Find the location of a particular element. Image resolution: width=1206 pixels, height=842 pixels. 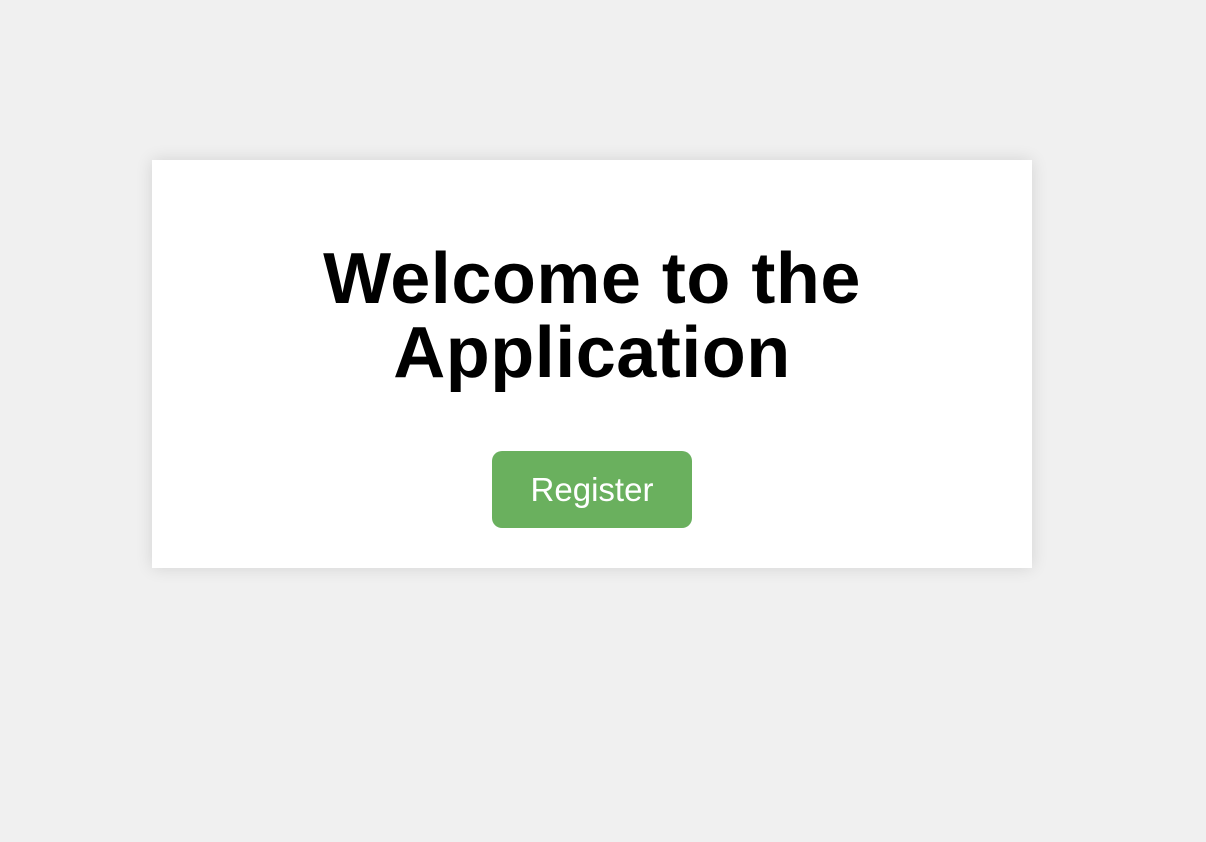

page-title-line-1: Welcome to the is located at coordinates (592, 279).